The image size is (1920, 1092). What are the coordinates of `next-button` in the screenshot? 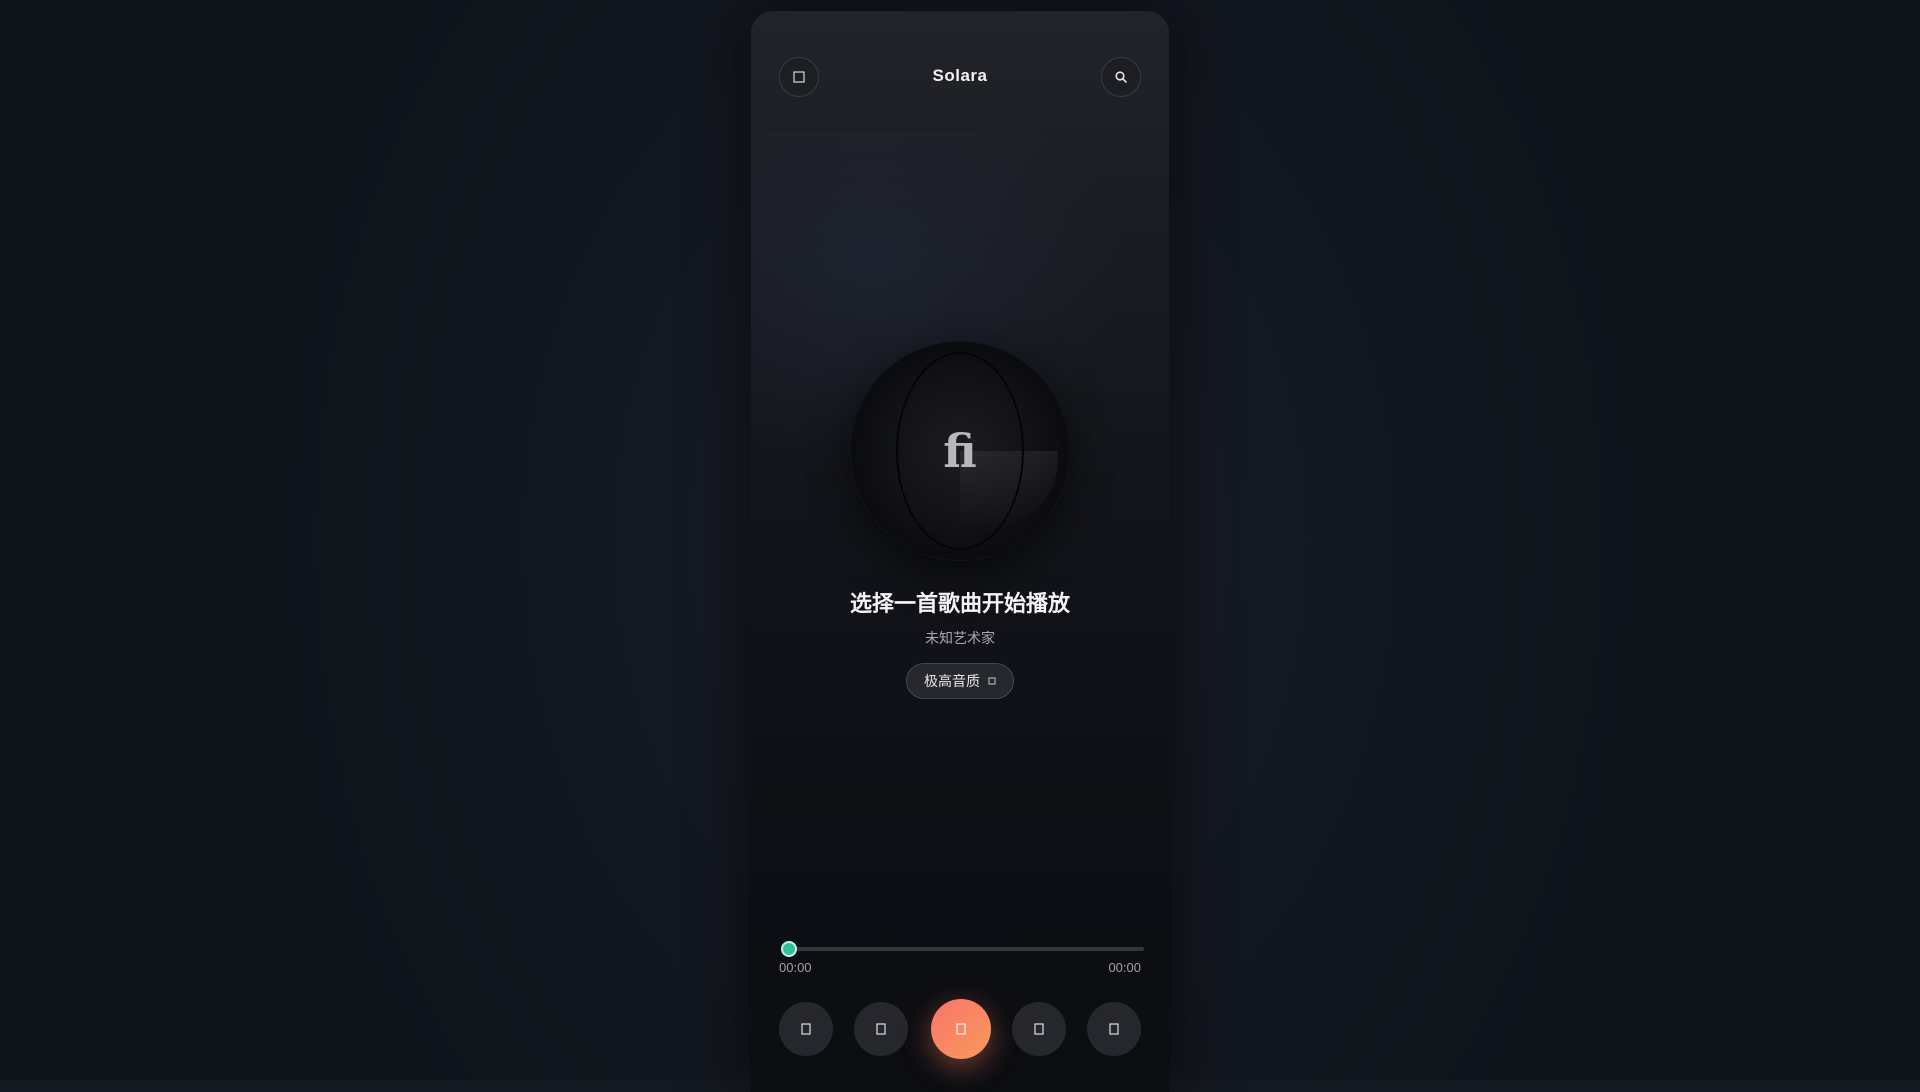 It's located at (1039, 1029).